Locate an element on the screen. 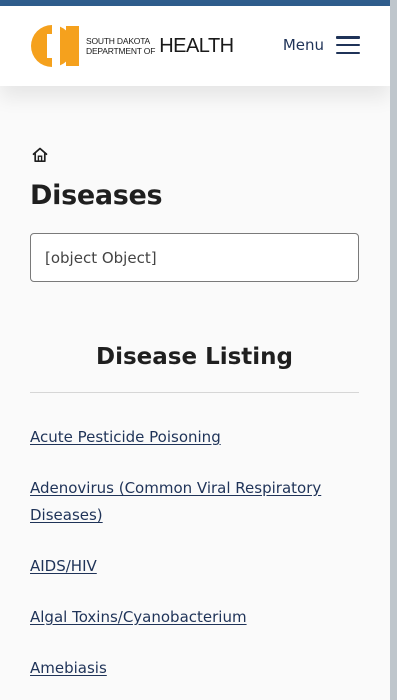  logo-state-text: SOUTH DAKOTA is located at coordinates (118, 41).